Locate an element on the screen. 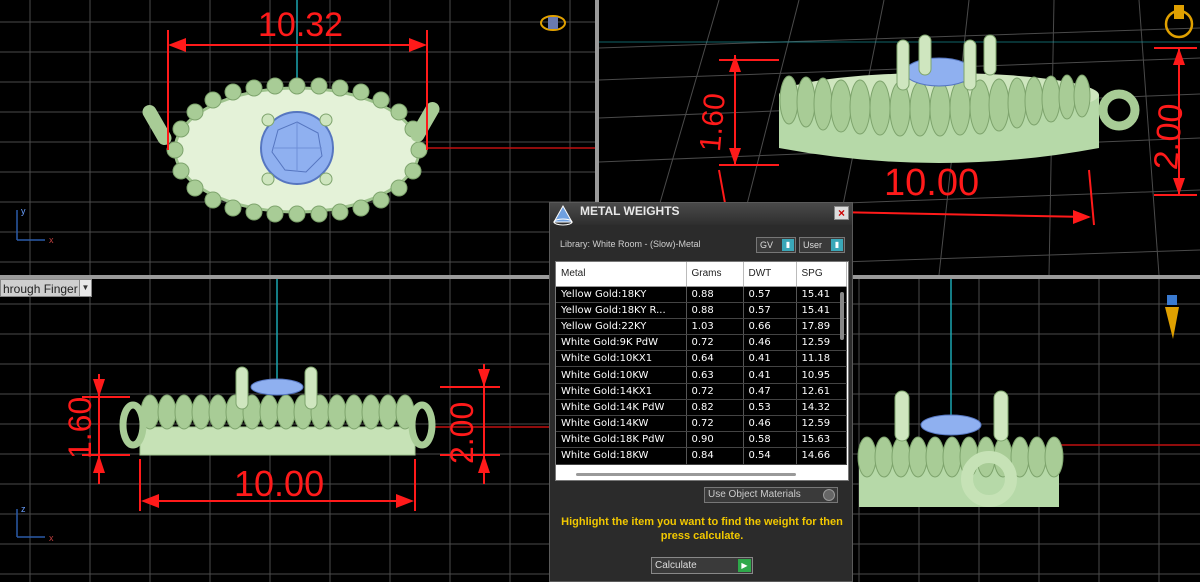 This screenshot has height=582, width=1200. cell-metal: White Gold:18KW is located at coordinates (621, 456).